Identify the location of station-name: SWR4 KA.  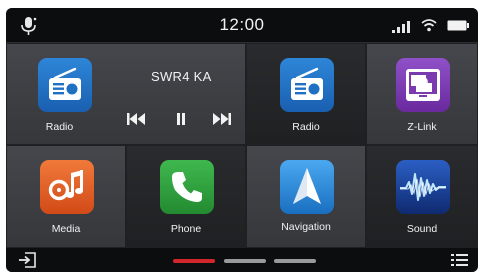
(181, 76).